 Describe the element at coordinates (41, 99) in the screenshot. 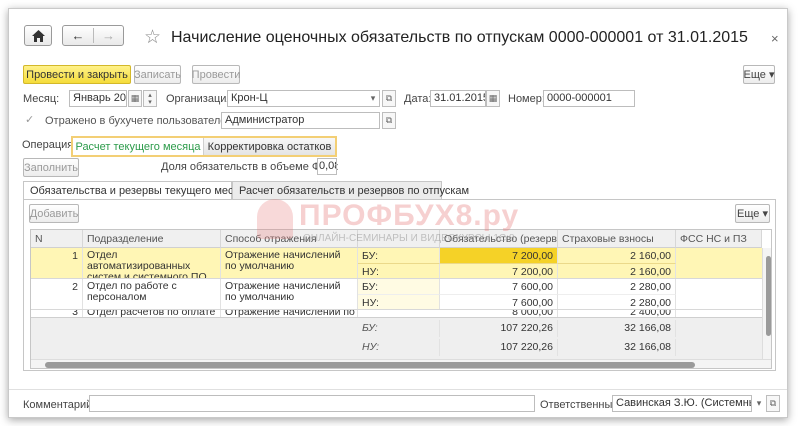

I see `month-label: Месяц:` at that location.